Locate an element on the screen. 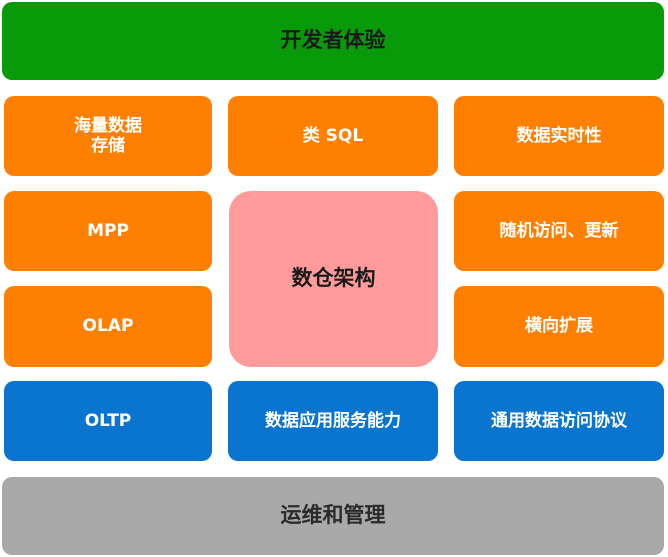  random-access-update-box: 随机访问、更新 is located at coordinates (559, 231).